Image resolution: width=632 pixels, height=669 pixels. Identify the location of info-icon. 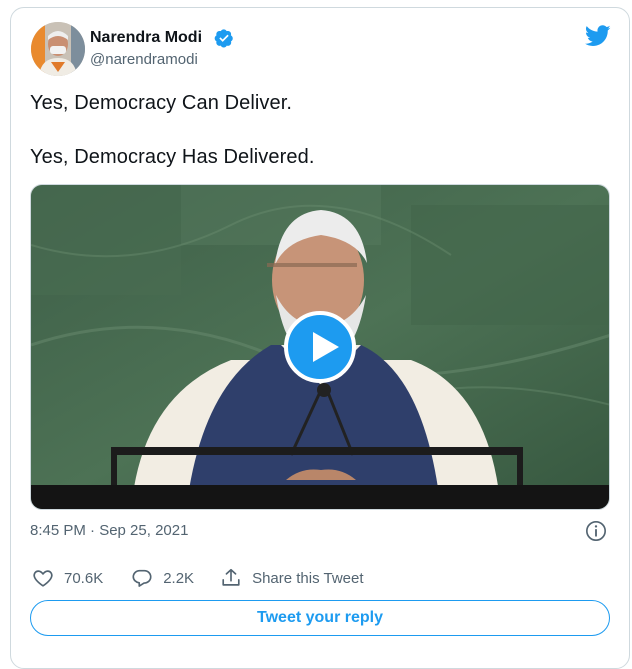
(596, 531).